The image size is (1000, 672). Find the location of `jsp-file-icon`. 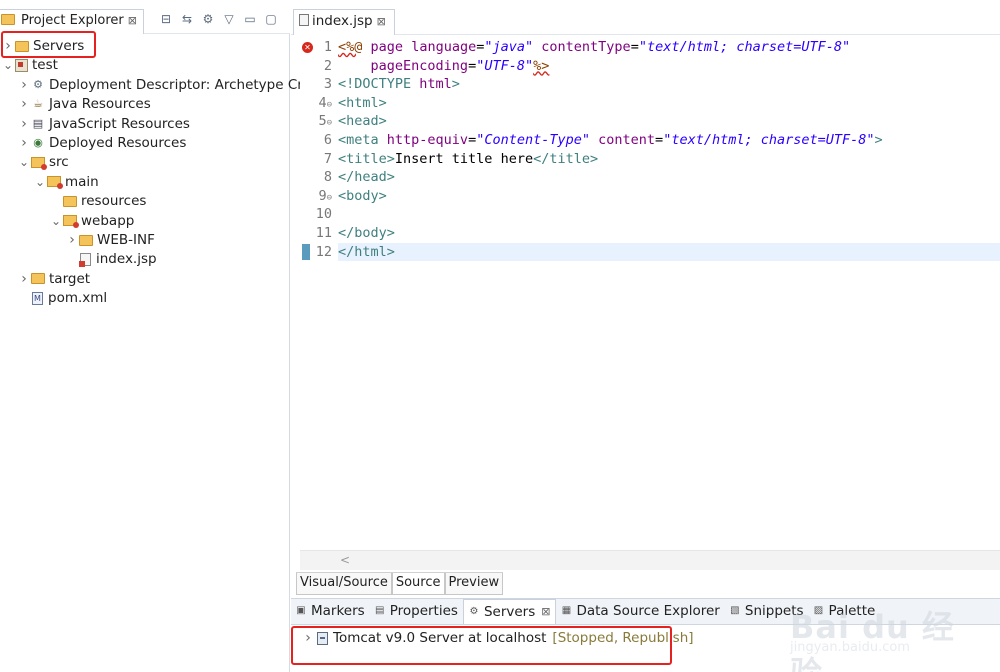

jsp-file-icon is located at coordinates (304, 20).